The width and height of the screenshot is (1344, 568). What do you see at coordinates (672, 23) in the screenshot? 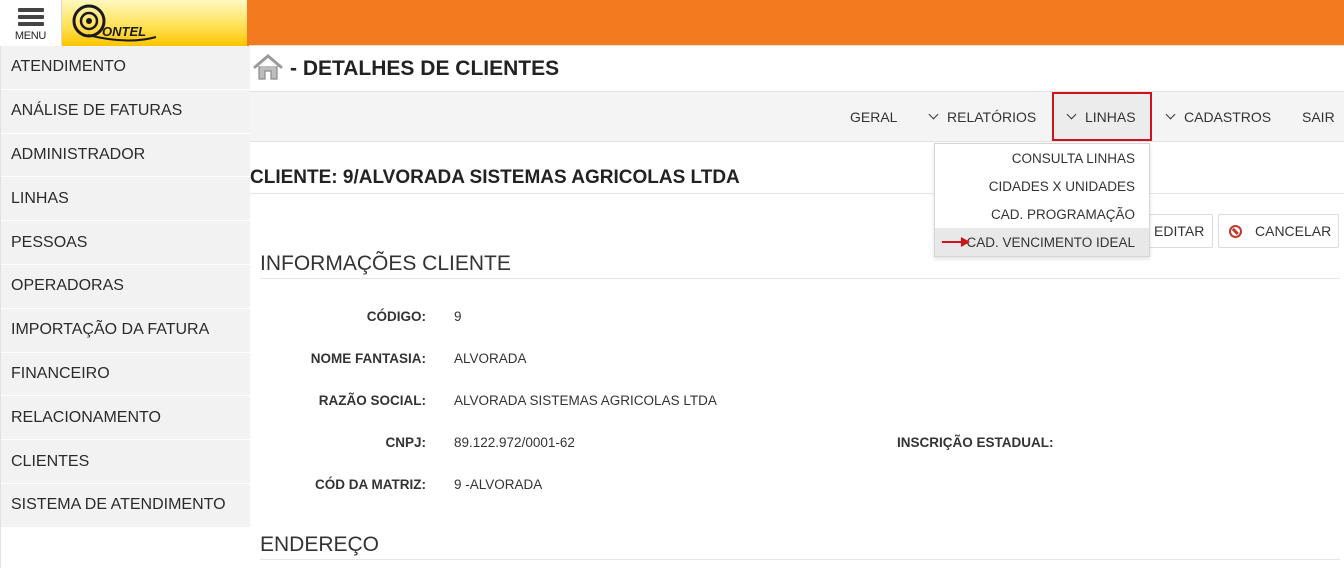
I see `top-bar: MENU ONTEL` at bounding box center [672, 23].